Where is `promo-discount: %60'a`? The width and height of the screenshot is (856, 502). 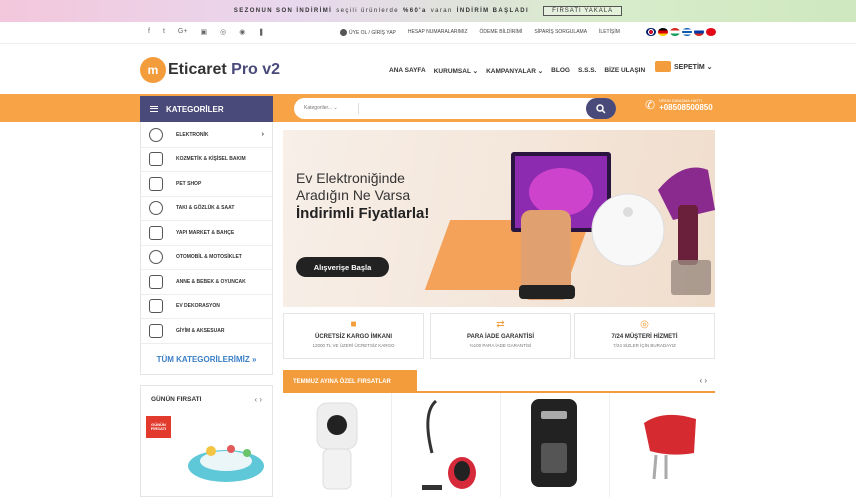
promo-discount: %60'a is located at coordinates (414, 11).